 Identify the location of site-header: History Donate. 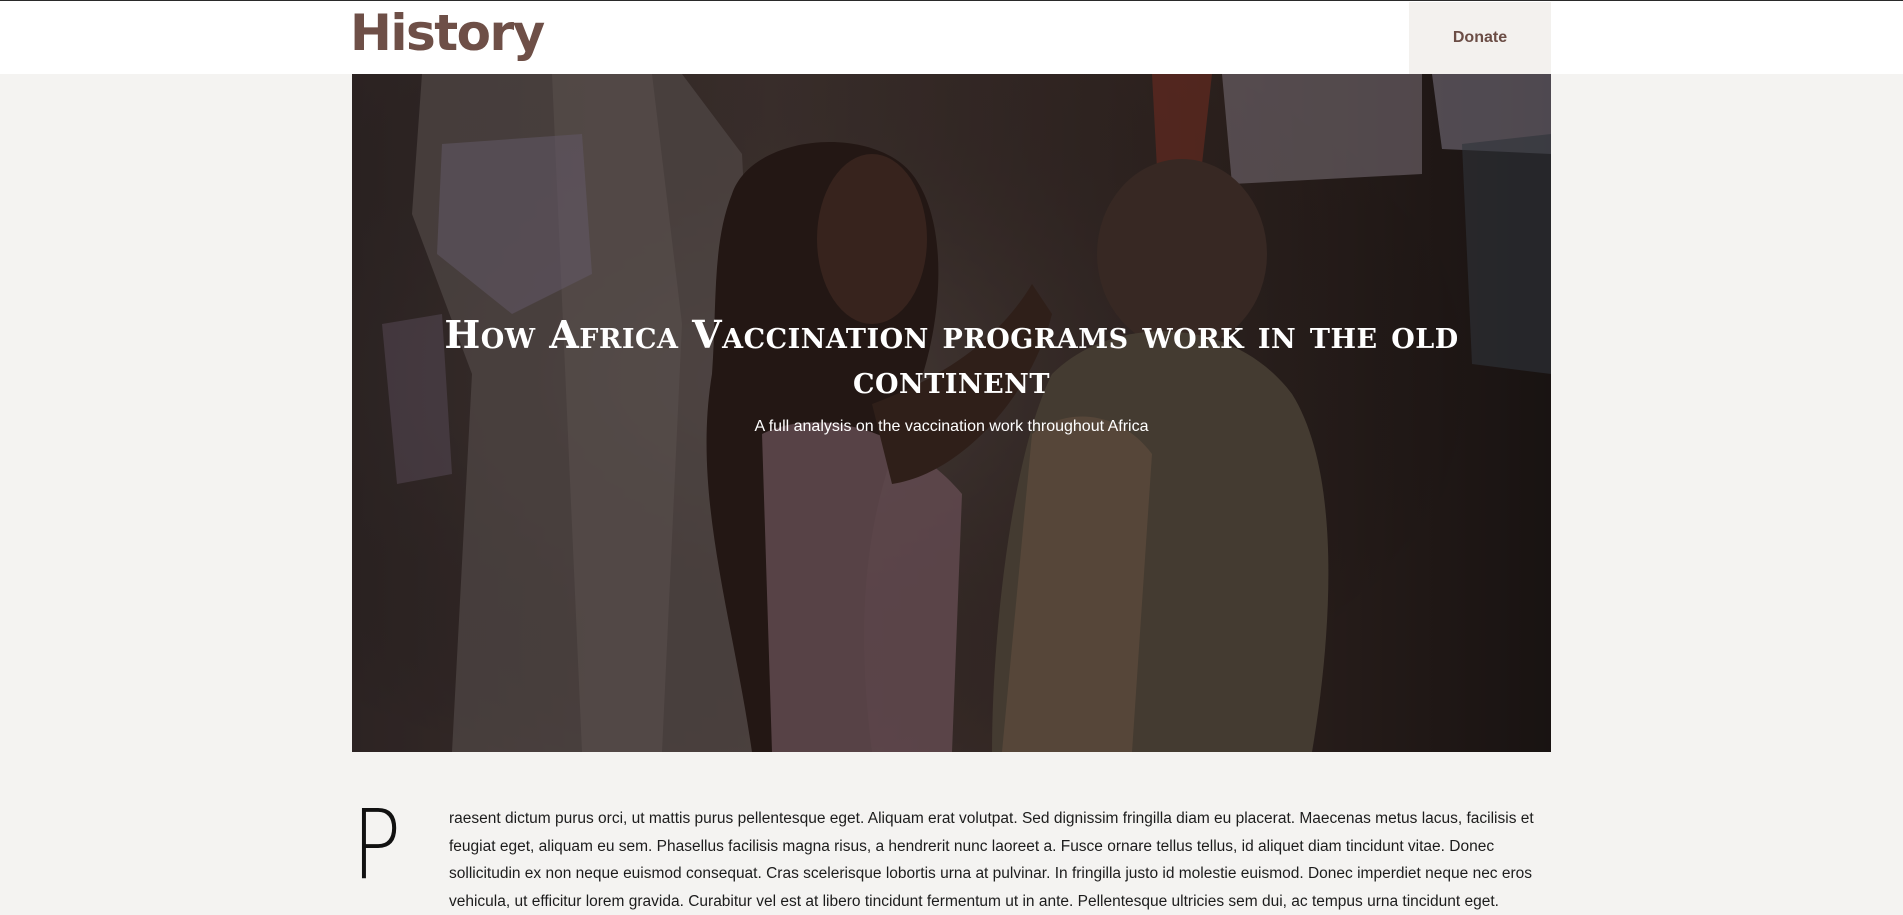
(951, 37).